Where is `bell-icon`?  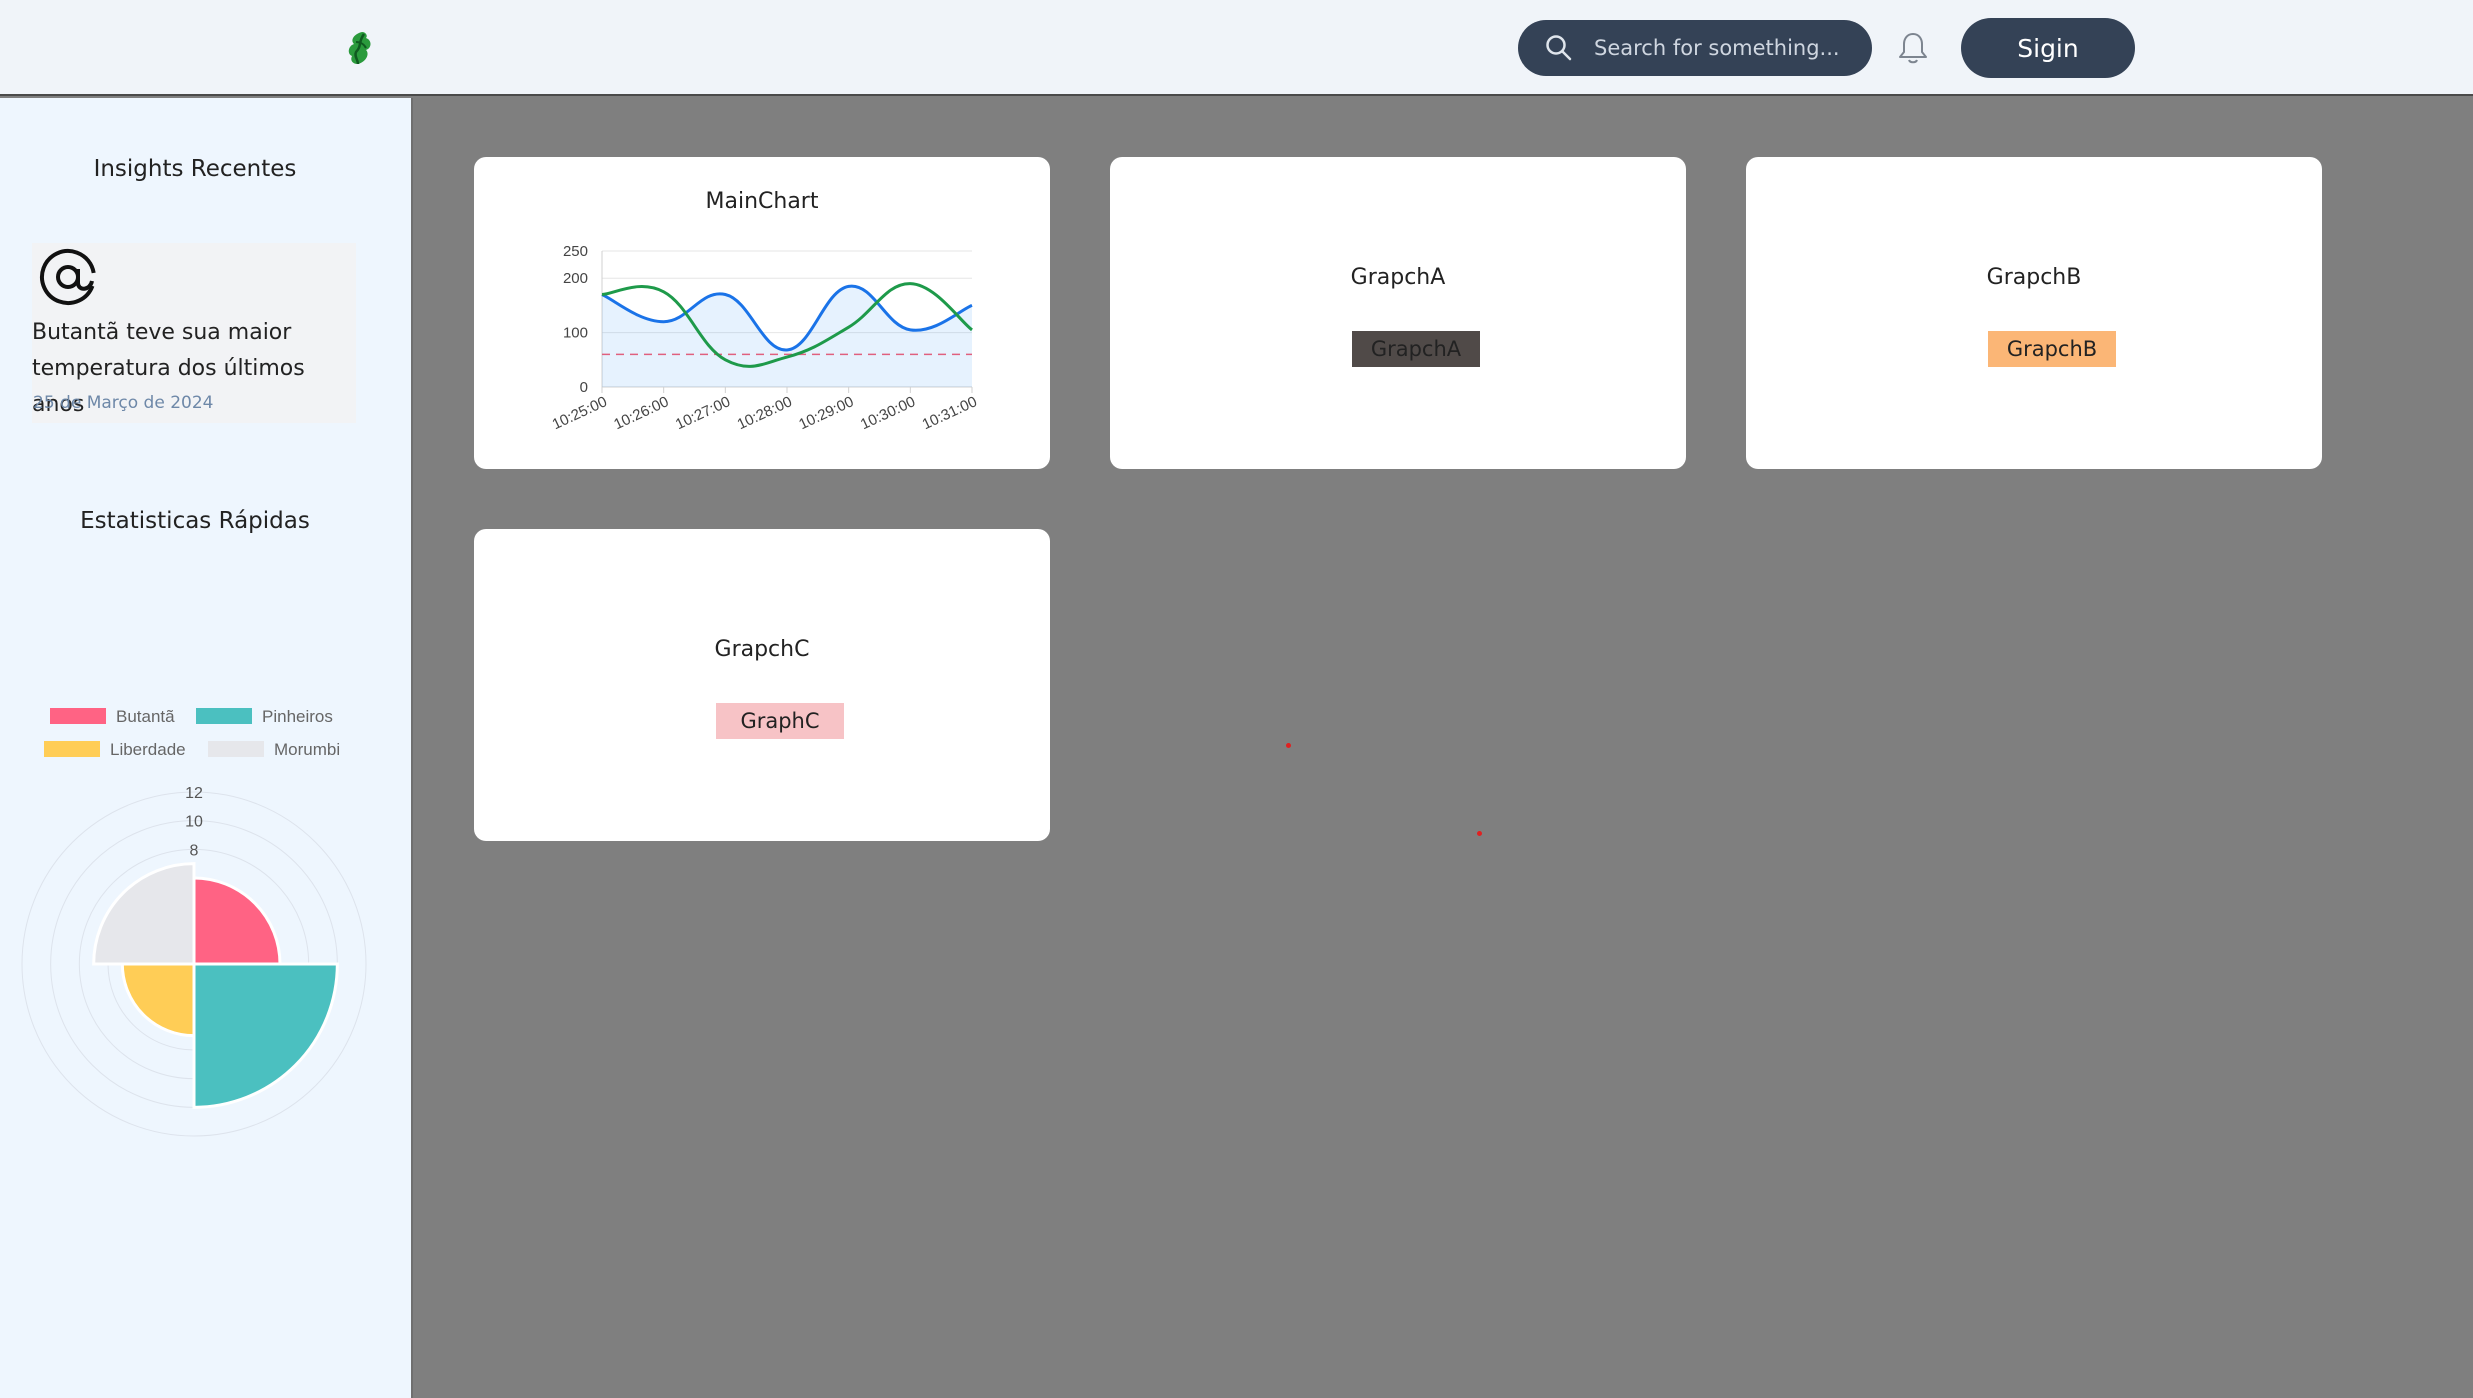 bell-icon is located at coordinates (1913, 48).